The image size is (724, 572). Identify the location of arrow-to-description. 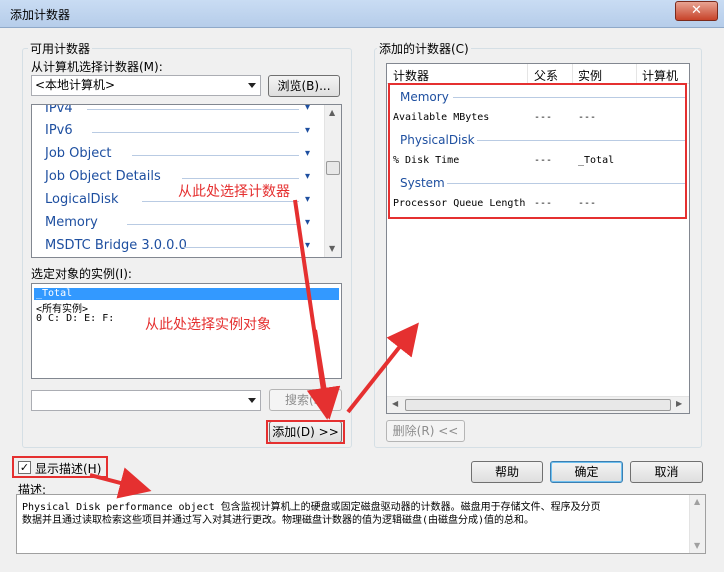
(120, 483).